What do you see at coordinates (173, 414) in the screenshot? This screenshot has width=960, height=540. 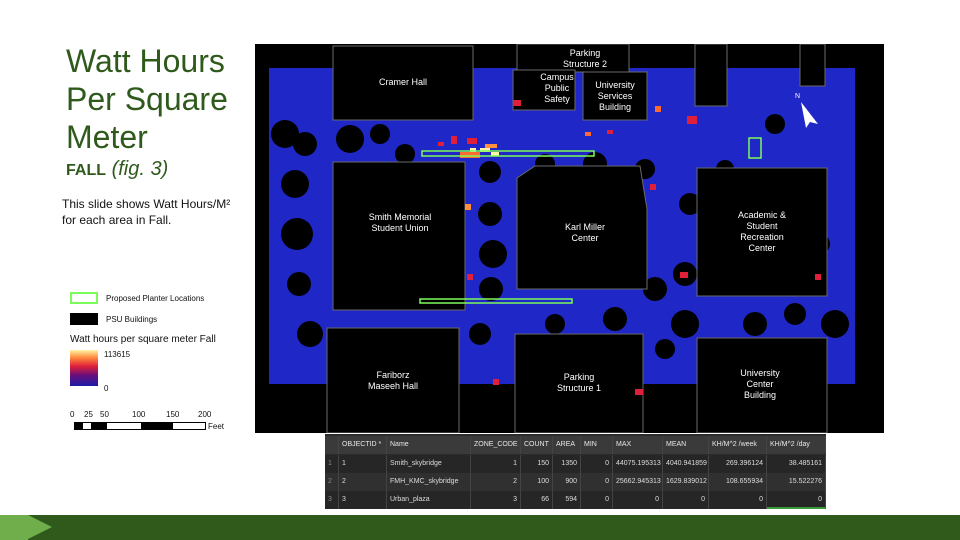 I see `scale-tick: 150` at bounding box center [173, 414].